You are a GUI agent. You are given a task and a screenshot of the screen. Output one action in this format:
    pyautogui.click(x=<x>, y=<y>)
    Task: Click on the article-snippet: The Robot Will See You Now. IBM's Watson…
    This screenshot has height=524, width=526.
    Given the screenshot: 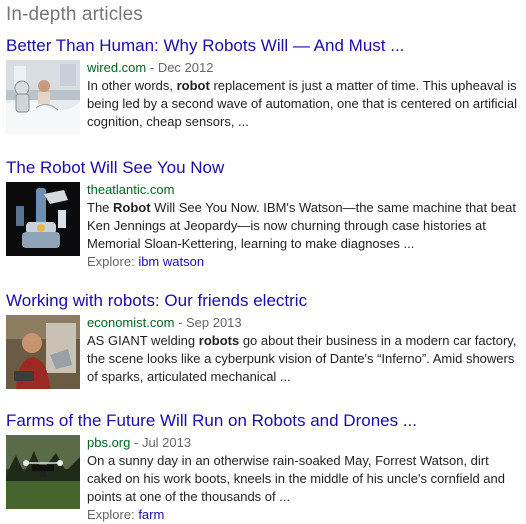 What is the action you would take?
    pyautogui.click(x=304, y=226)
    